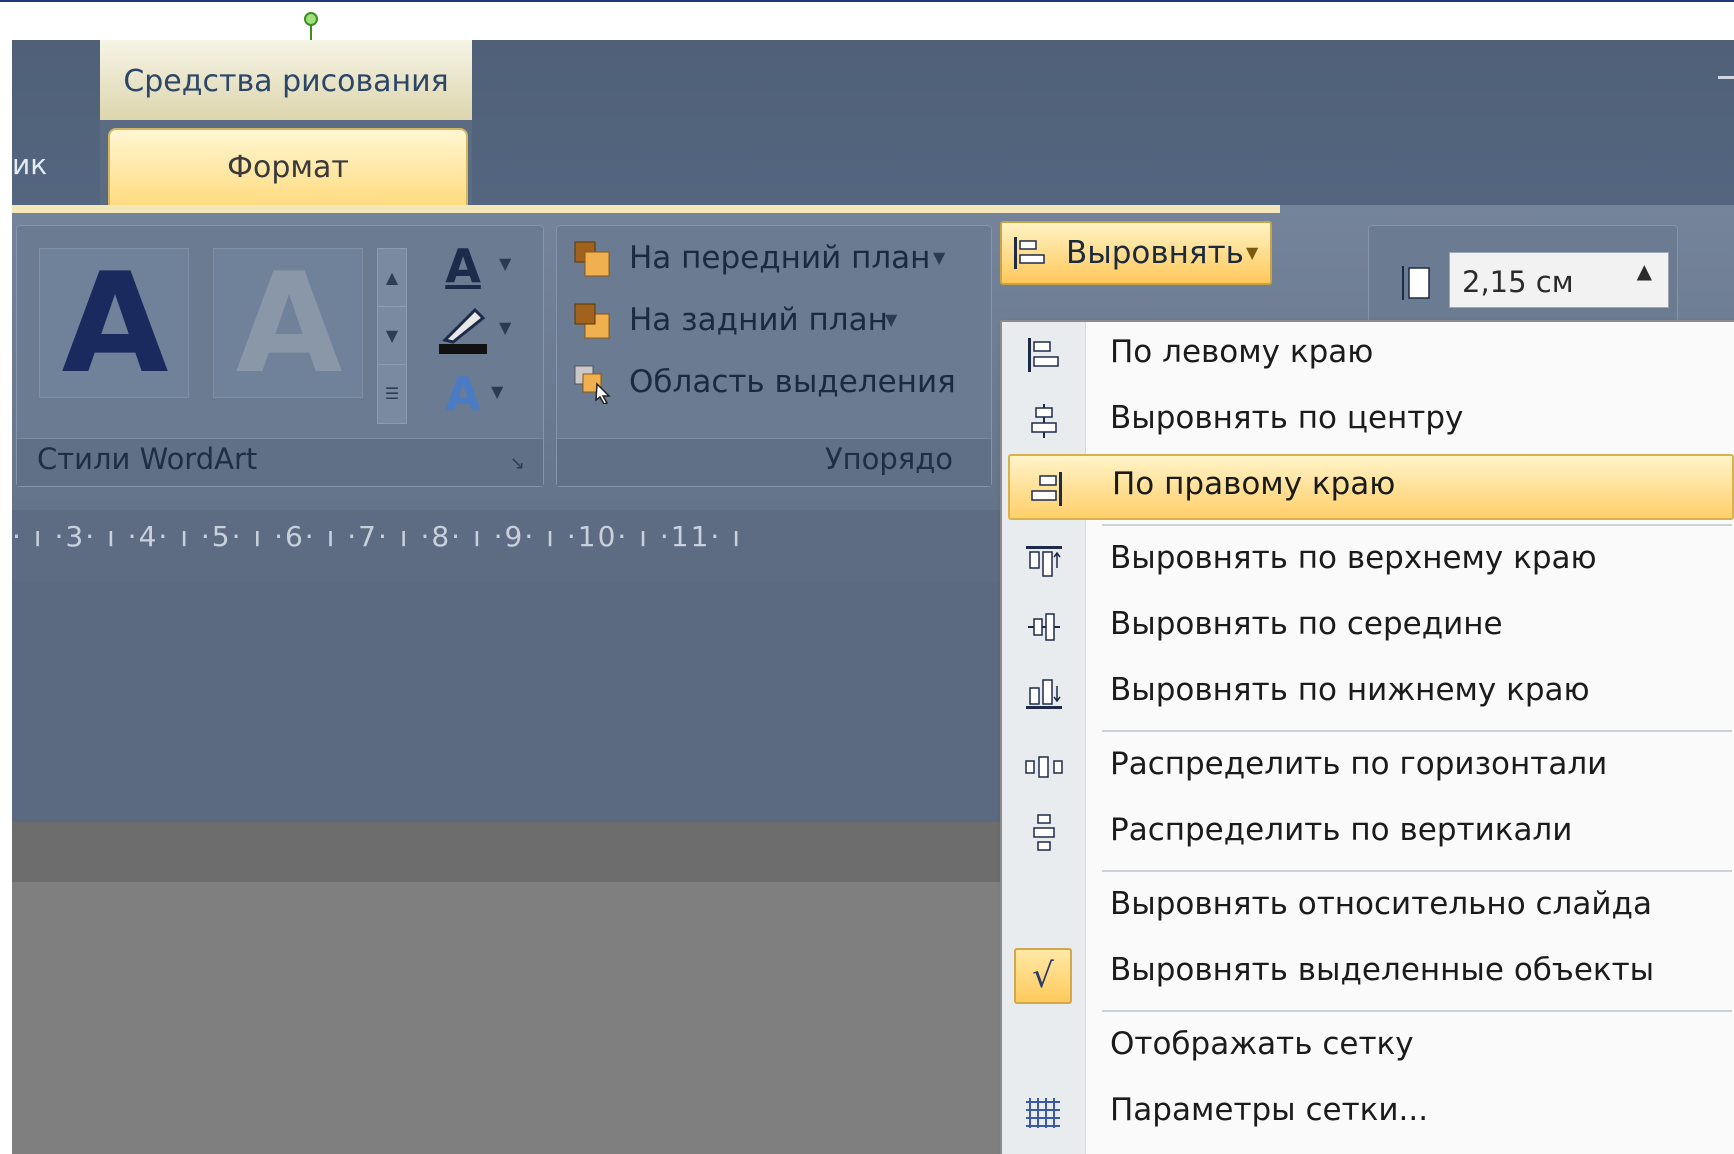  I want to click on dialog-launcher-icon: ↘, so click(517, 463).